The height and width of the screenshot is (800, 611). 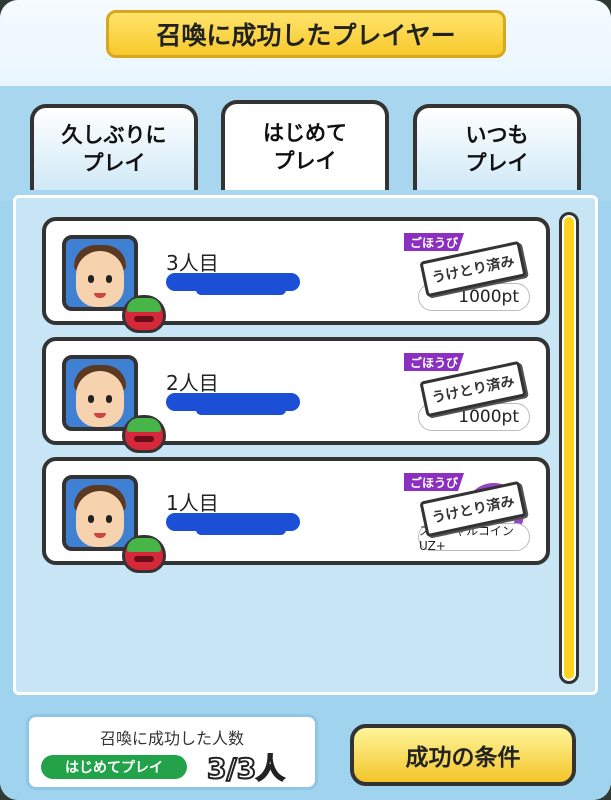 I want to click on scrollbar-thumb, so click(x=569, y=448).